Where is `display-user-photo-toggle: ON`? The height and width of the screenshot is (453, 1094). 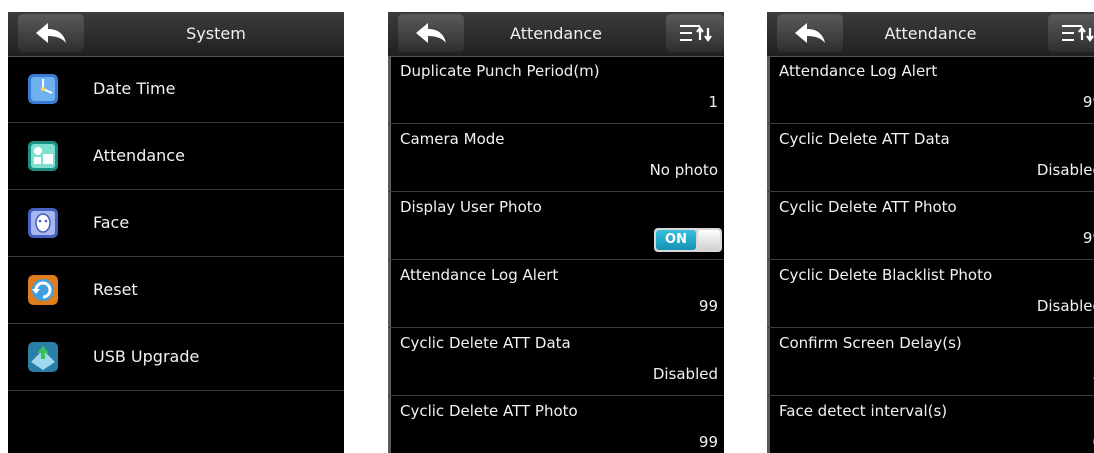 display-user-photo-toggle: ON is located at coordinates (688, 240).